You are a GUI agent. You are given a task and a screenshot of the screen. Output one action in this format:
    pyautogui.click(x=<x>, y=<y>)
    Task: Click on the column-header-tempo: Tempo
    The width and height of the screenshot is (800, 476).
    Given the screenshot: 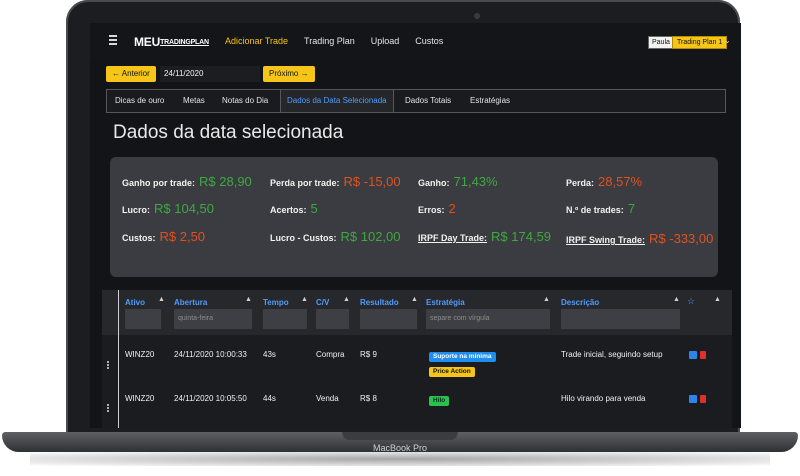 What is the action you would take?
    pyautogui.click(x=276, y=302)
    